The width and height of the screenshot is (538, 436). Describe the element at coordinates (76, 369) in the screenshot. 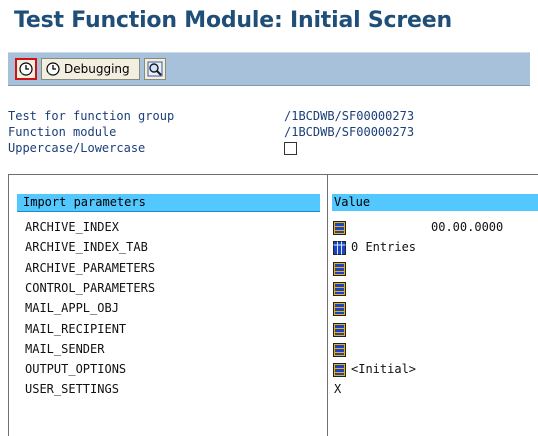

I see `parameter-name: OUTPUT_OPTIONS` at that location.